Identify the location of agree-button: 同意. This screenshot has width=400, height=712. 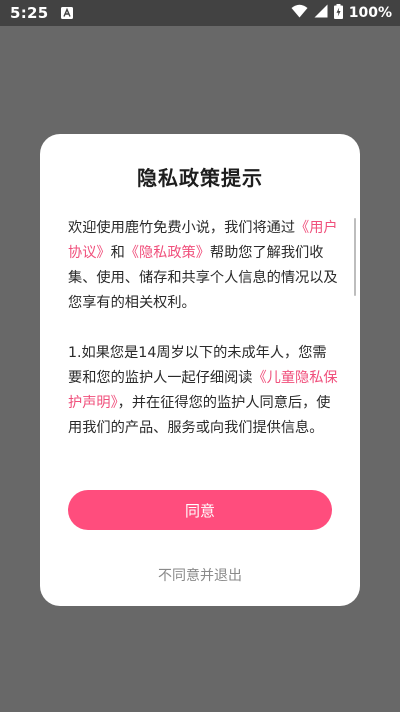
(200, 510).